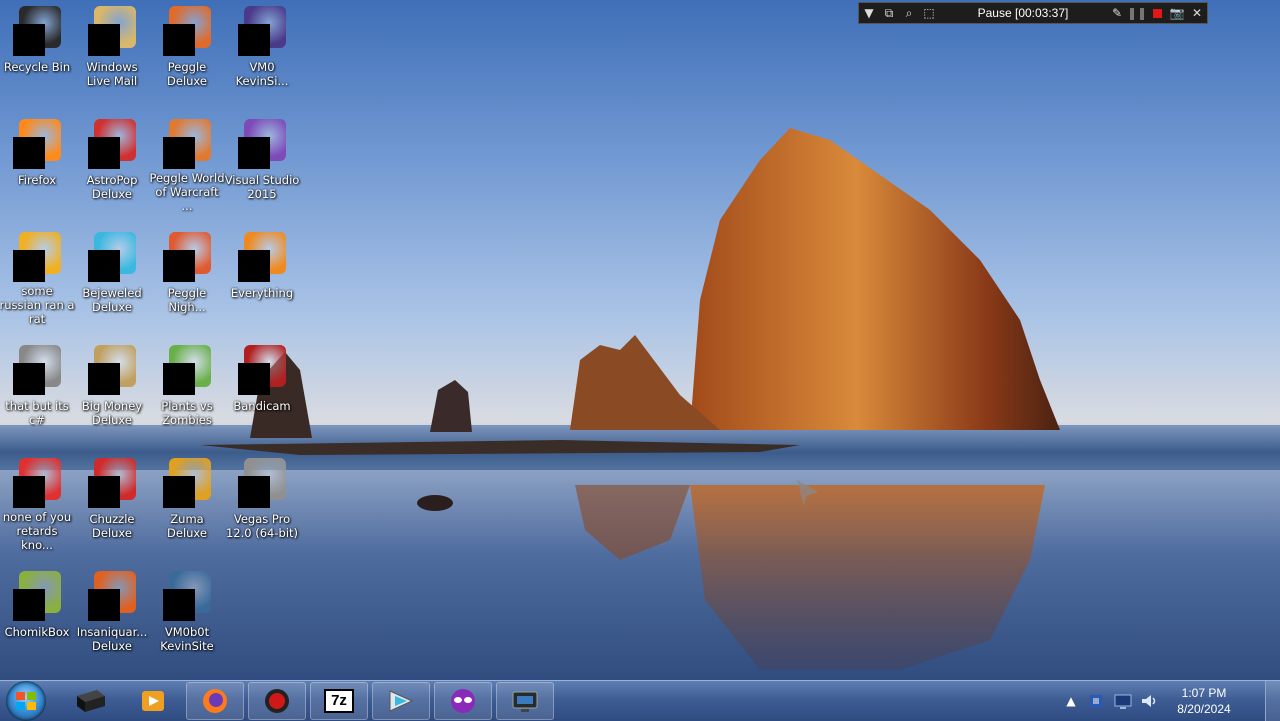  I want to click on recorder-toolbar: ▼ ⧉ ⌕ ⬚ Pause [00:03:37] ✎ ❚❚ 📷 ✕, so click(1033, 13).